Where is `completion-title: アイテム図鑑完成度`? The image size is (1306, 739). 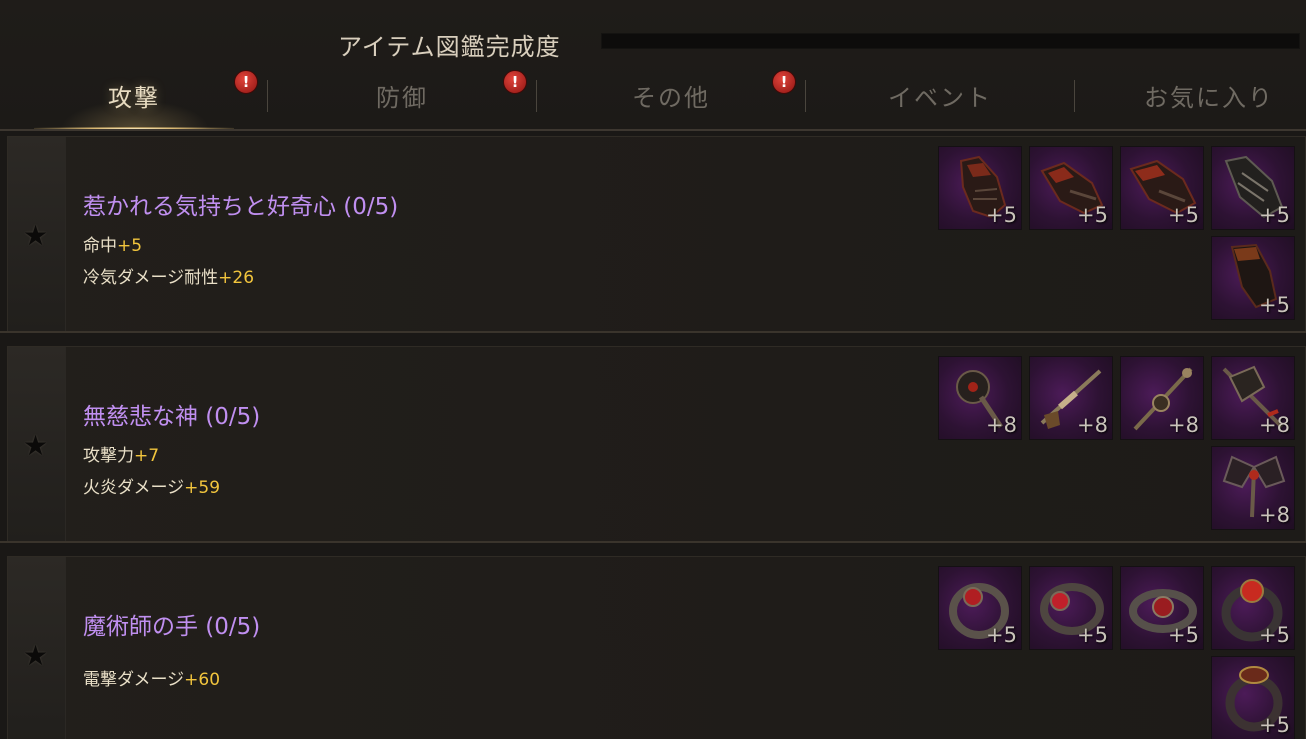 completion-title: アイテム図鑑完成度 is located at coordinates (449, 47).